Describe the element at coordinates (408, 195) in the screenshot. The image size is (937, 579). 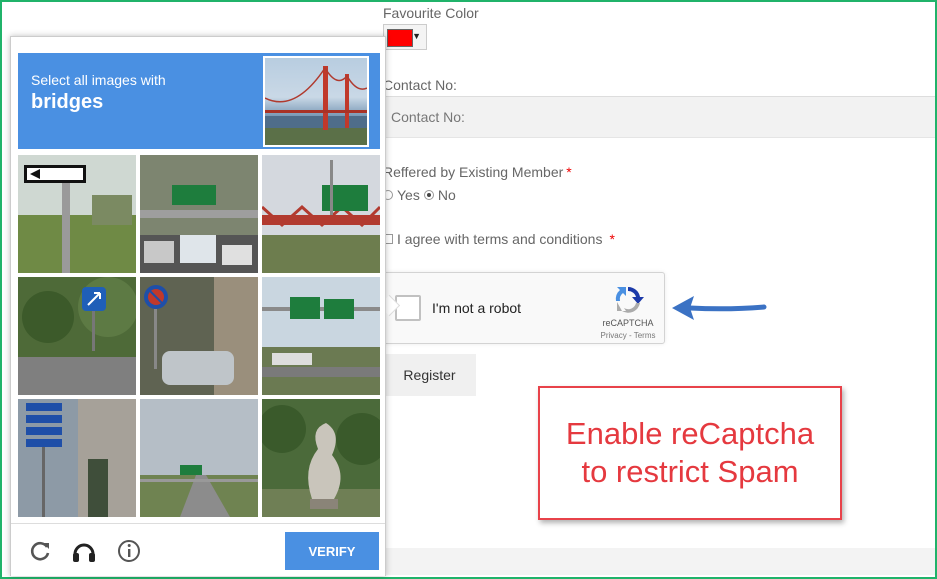
I see `radio-yes-label: Yes` at that location.